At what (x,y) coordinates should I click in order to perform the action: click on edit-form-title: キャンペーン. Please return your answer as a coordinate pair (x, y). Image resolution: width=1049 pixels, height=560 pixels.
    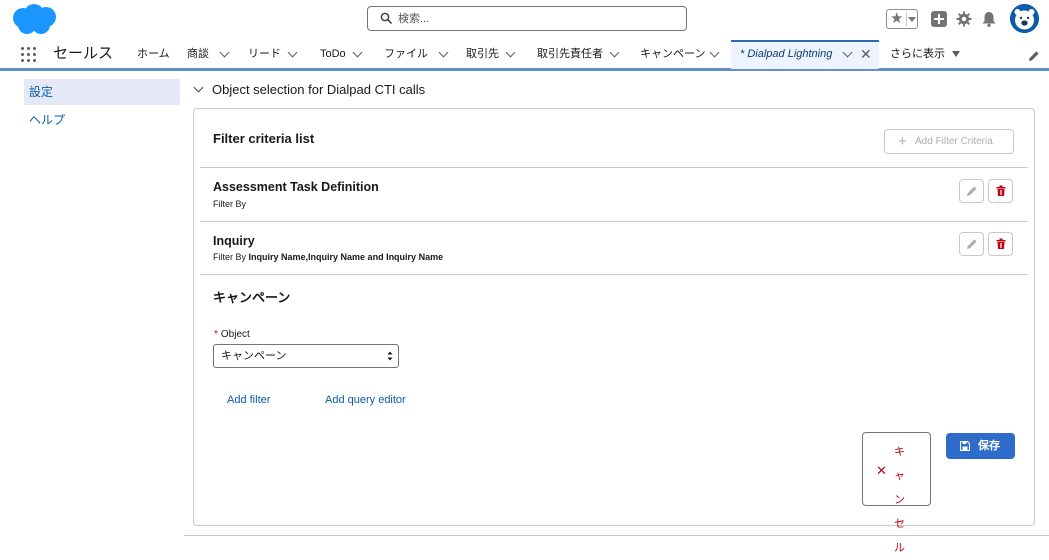
    Looking at the image, I should click on (252, 297).